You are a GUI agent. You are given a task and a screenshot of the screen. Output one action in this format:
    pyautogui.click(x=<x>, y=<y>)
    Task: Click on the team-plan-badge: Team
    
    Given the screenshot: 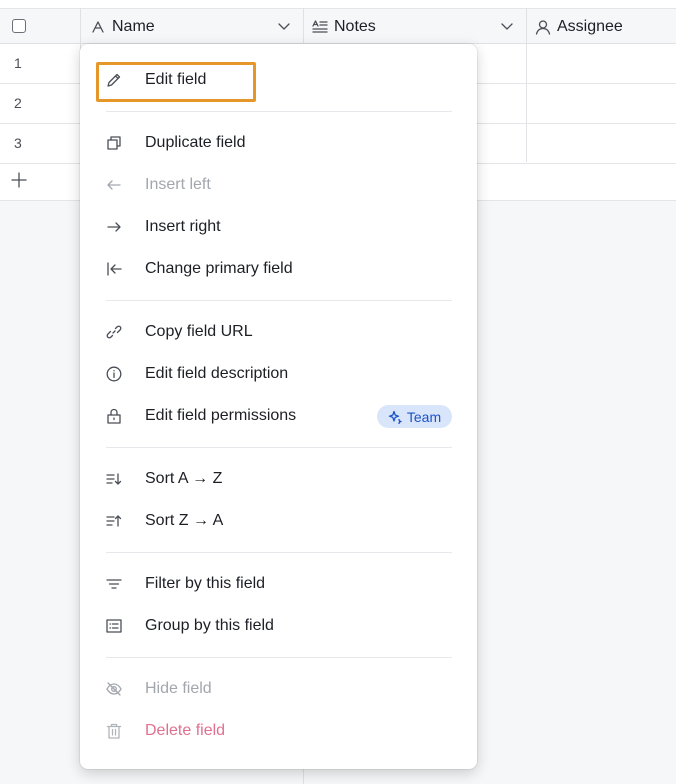 What is the action you would take?
    pyautogui.click(x=414, y=416)
    